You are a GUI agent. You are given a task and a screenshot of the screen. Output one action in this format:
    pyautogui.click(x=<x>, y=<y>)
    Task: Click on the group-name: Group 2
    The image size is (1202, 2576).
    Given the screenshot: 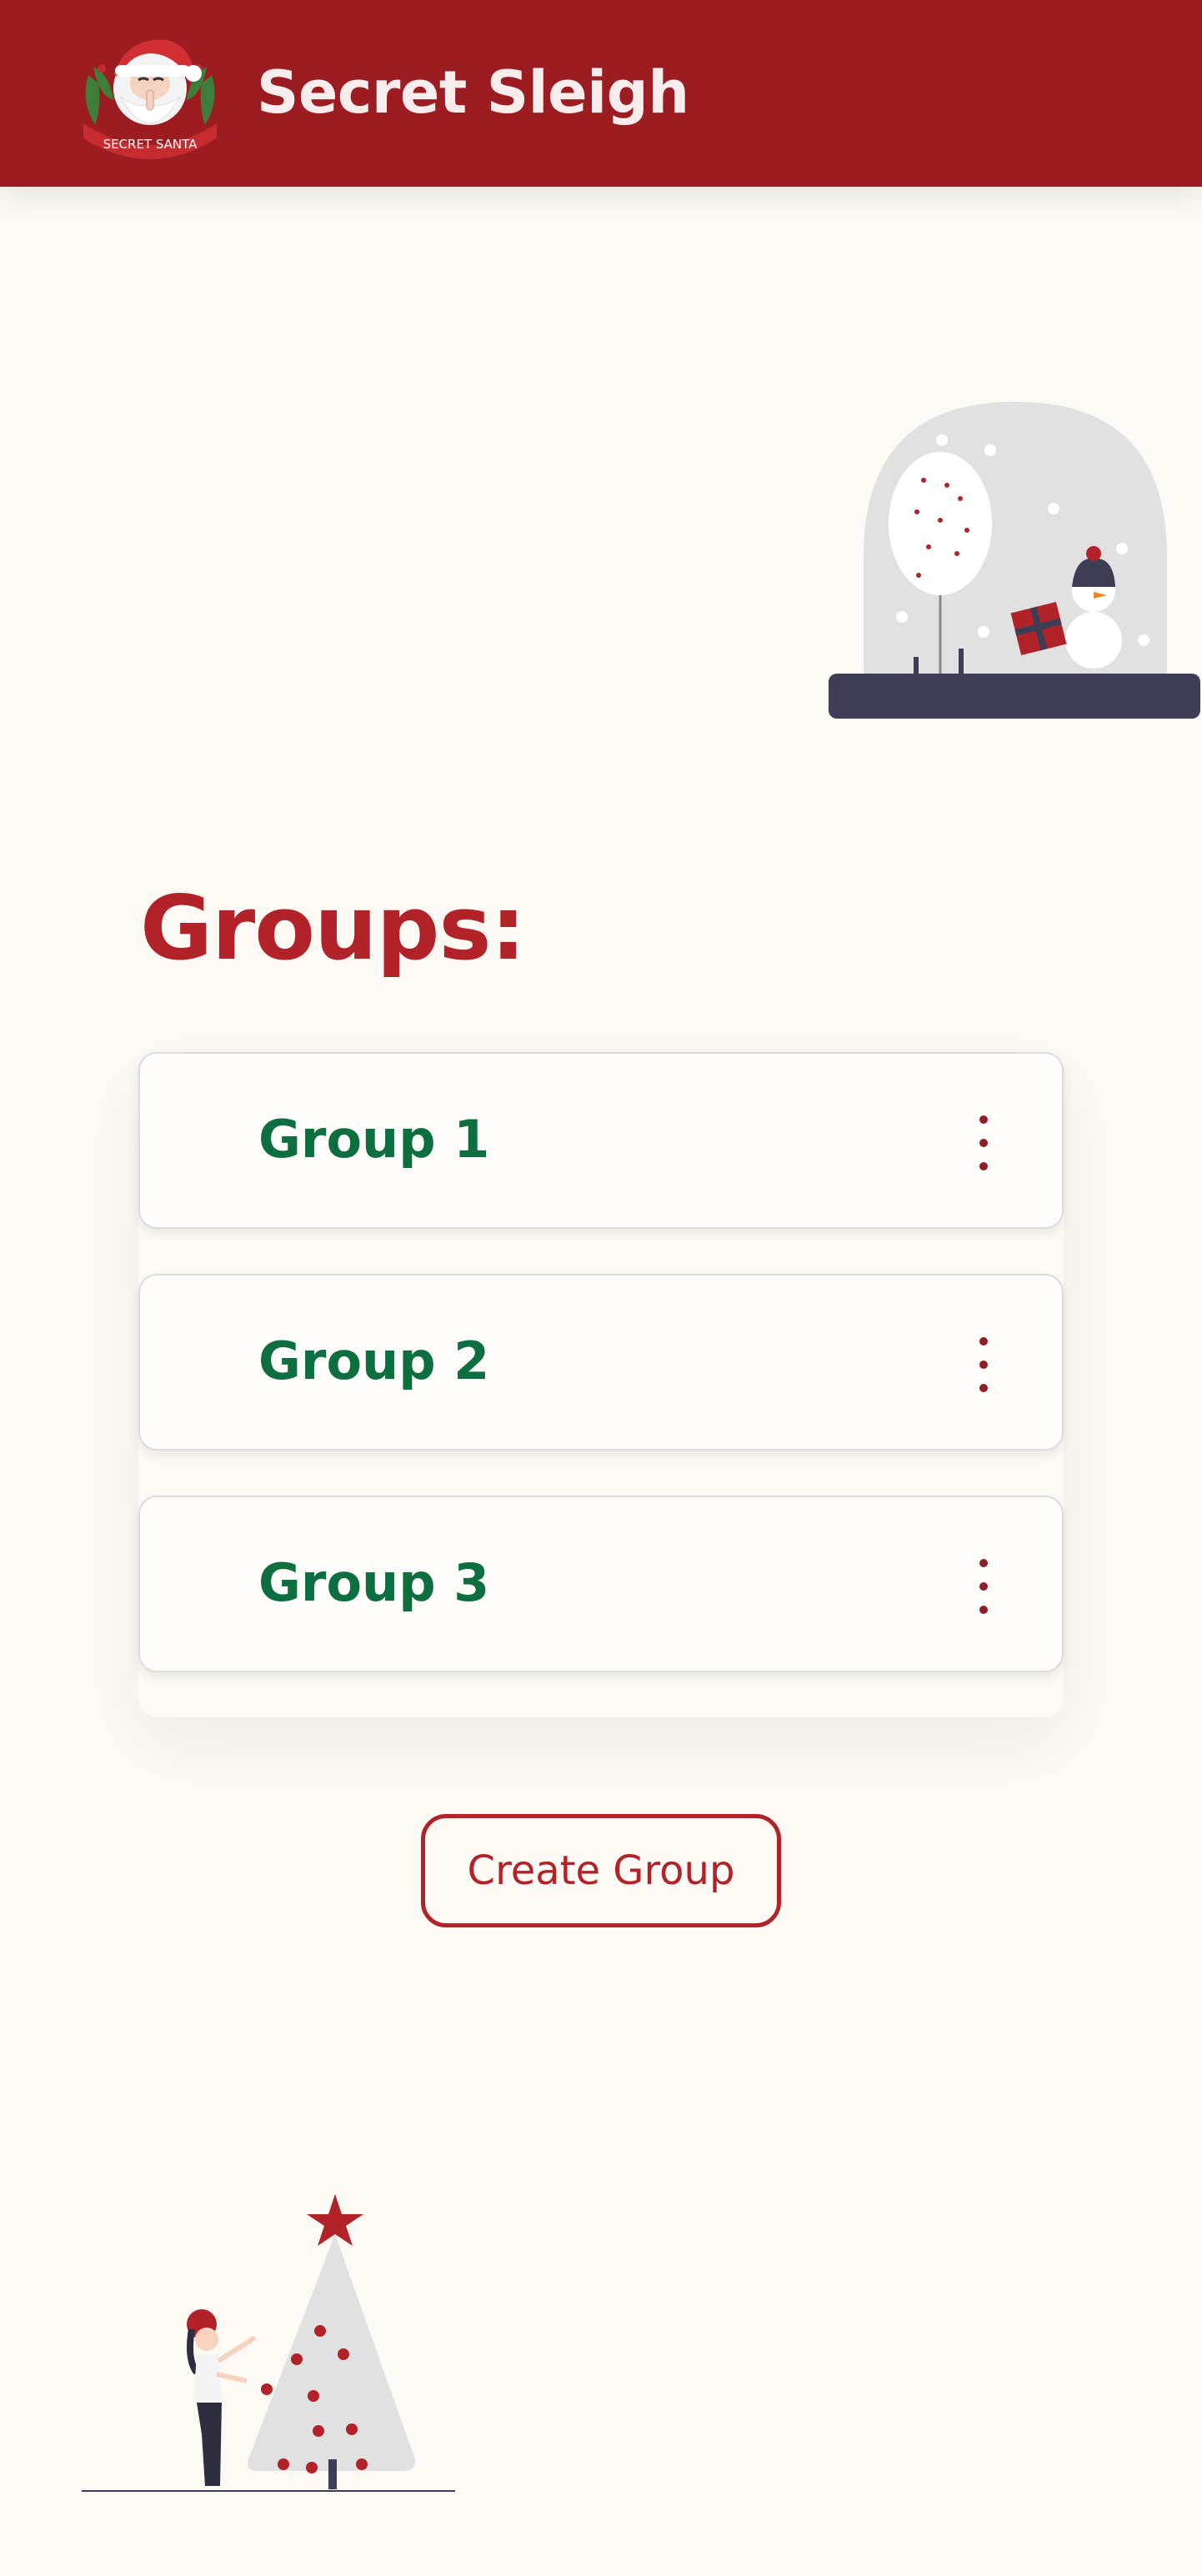 What is the action you would take?
    pyautogui.click(x=374, y=1361)
    